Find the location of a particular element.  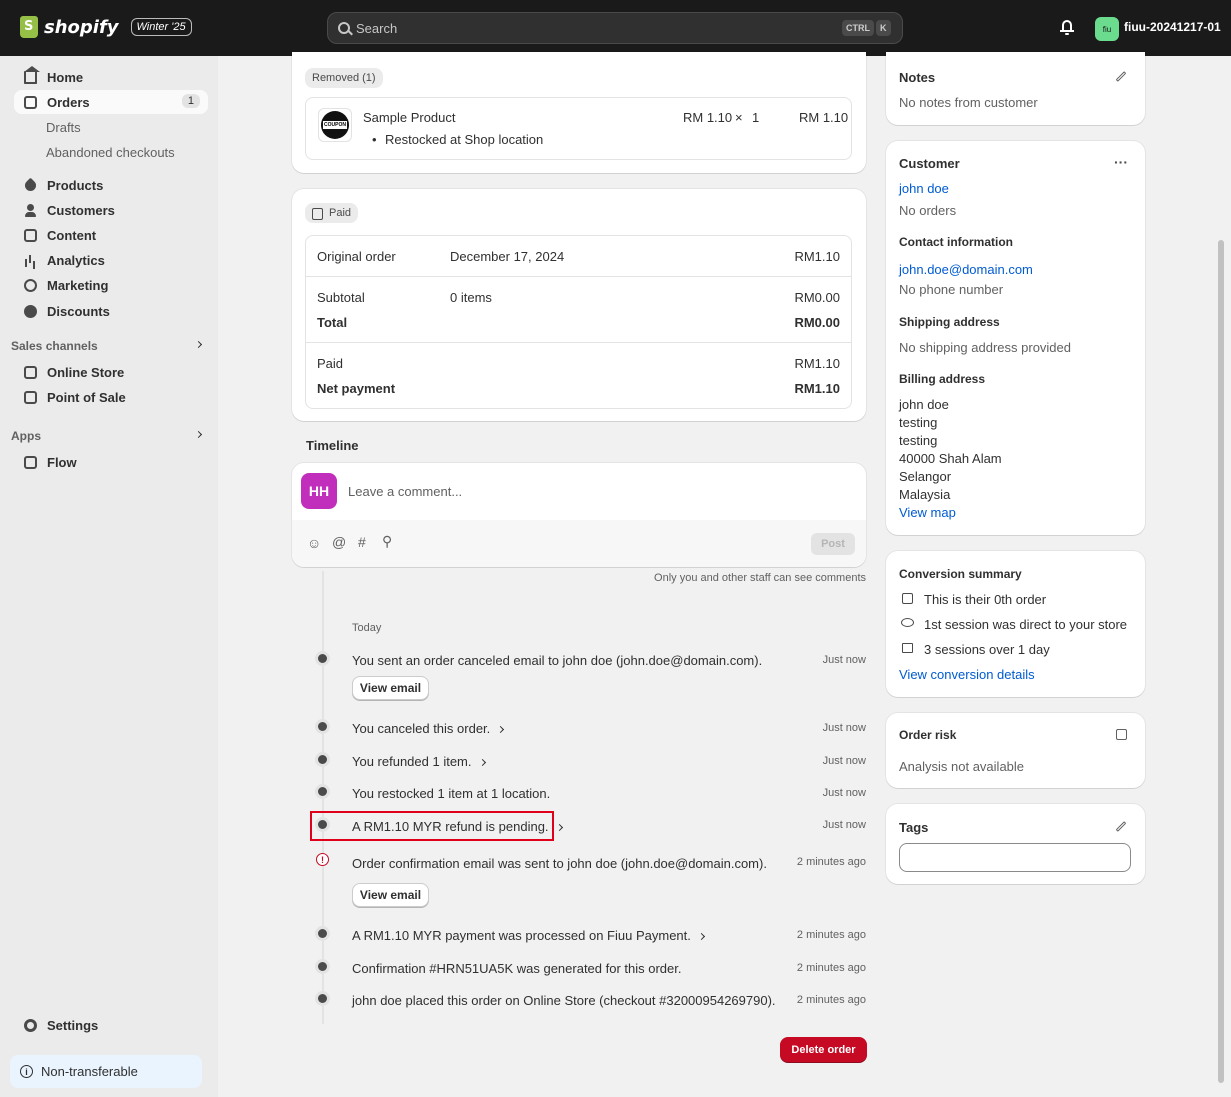

shipping-title: Shipping address is located at coordinates (949, 322).